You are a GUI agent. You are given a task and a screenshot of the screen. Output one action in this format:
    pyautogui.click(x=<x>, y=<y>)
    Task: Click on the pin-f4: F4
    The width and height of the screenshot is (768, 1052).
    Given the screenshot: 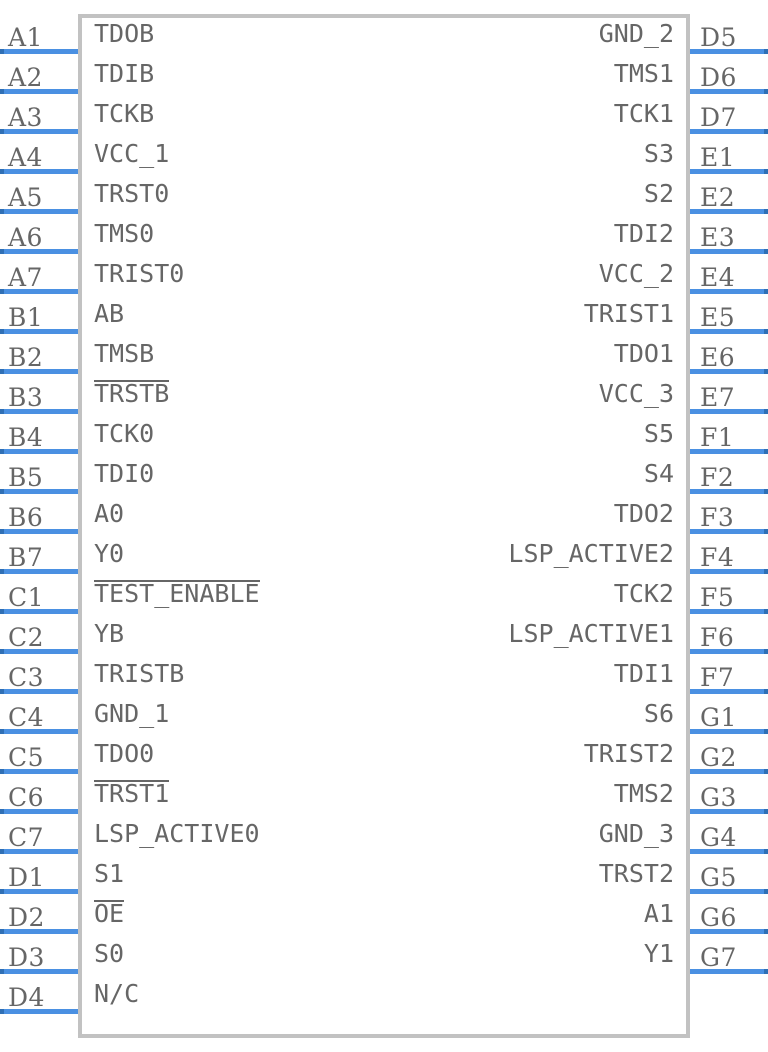 What is the action you would take?
    pyautogui.click(x=729, y=554)
    